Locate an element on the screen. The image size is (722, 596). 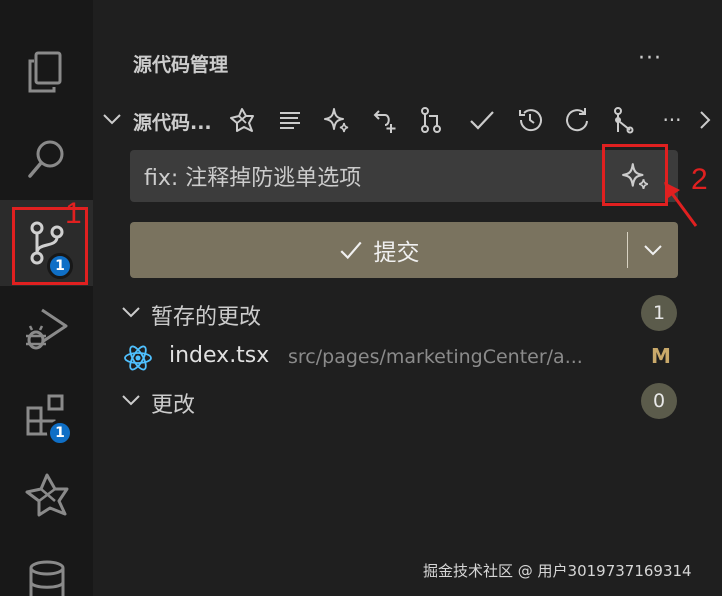
sidebar-title: 源代码管理 is located at coordinates (181, 65).